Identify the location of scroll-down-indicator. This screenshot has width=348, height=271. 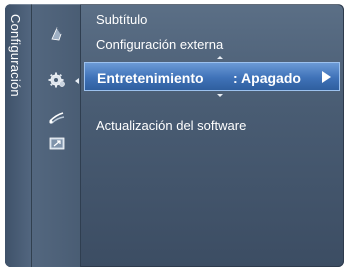
(220, 95).